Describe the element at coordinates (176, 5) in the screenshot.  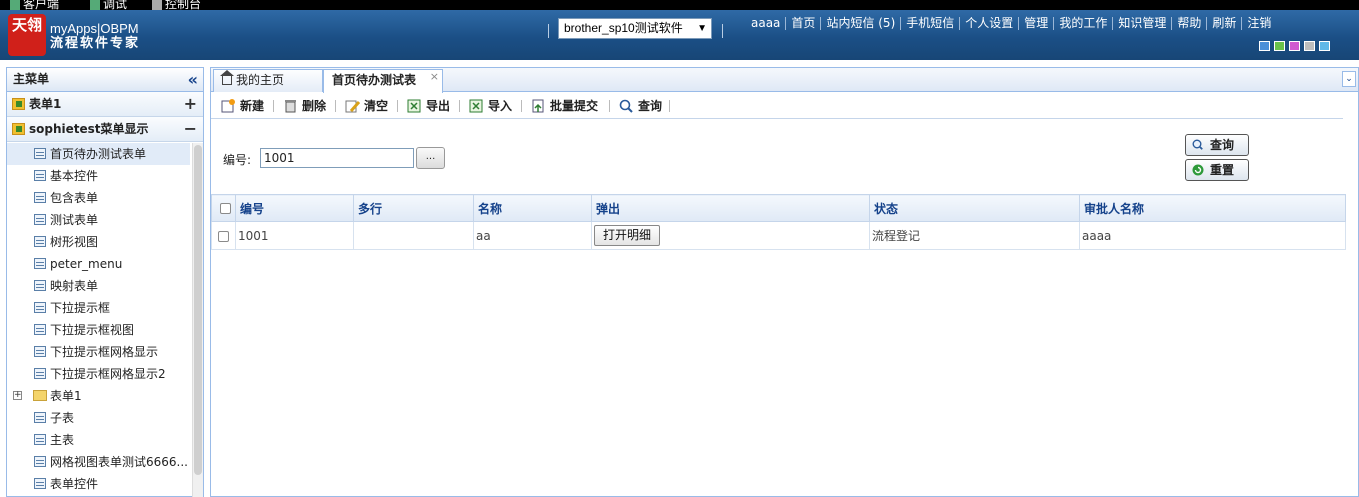
I see `console-link: 控制台` at that location.